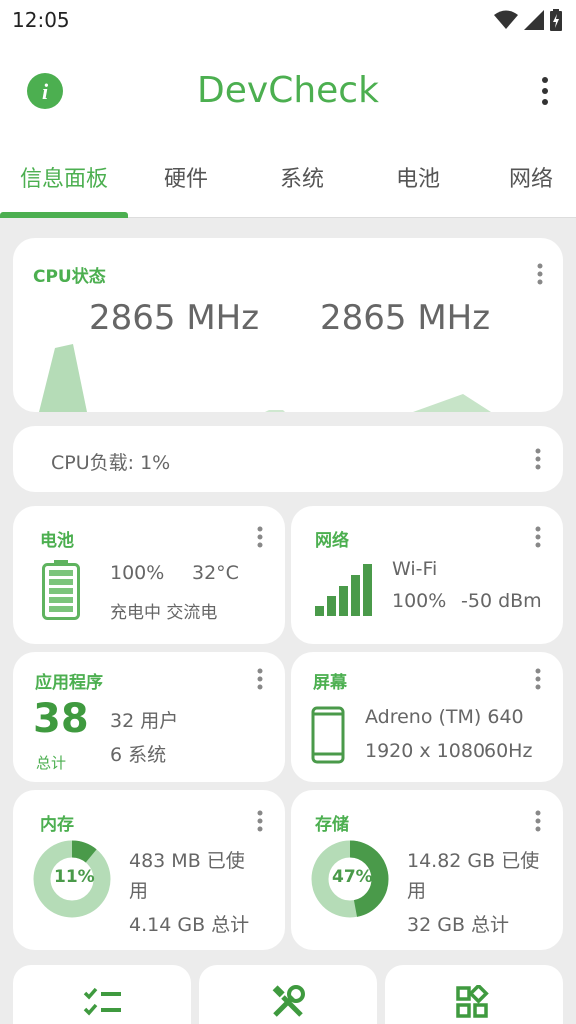 Image resolution: width=576 pixels, height=1024 pixels. What do you see at coordinates (501, 601) in the screenshot?
I see `network-dbm: -50 dBm` at bounding box center [501, 601].